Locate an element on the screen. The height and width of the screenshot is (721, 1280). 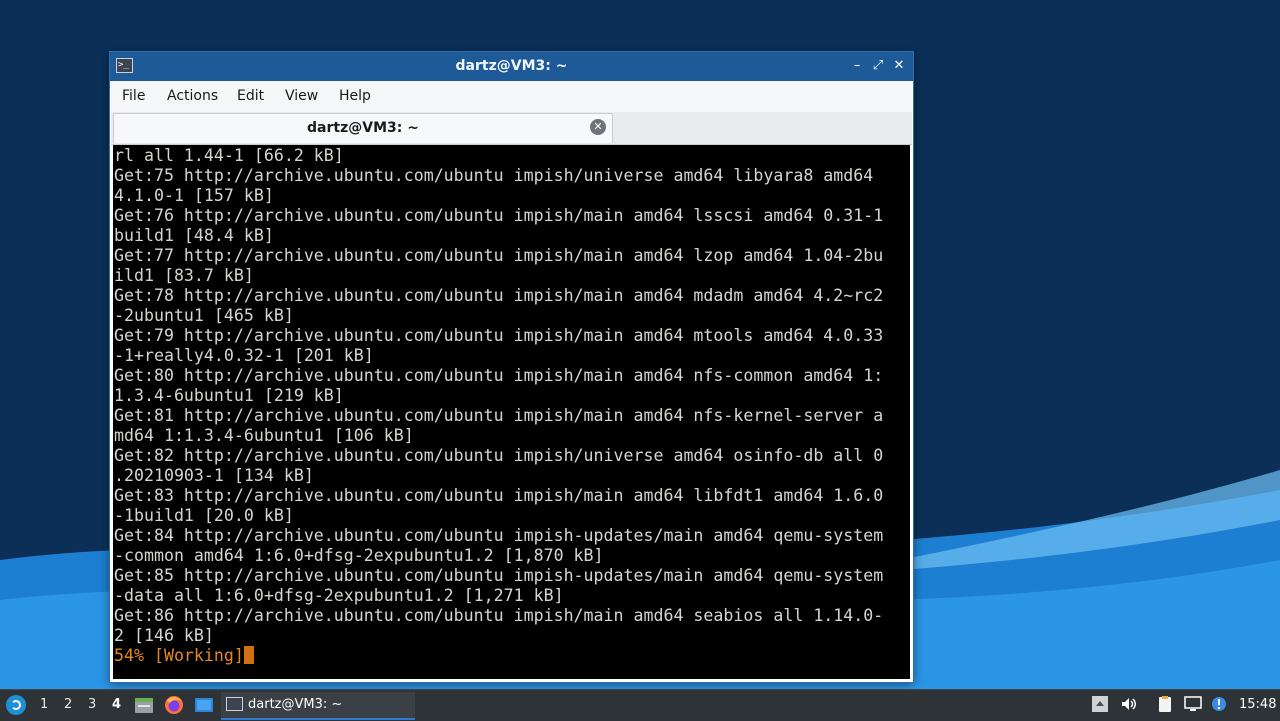
task-label: dartz@VM3: ~ is located at coordinates (295, 704).